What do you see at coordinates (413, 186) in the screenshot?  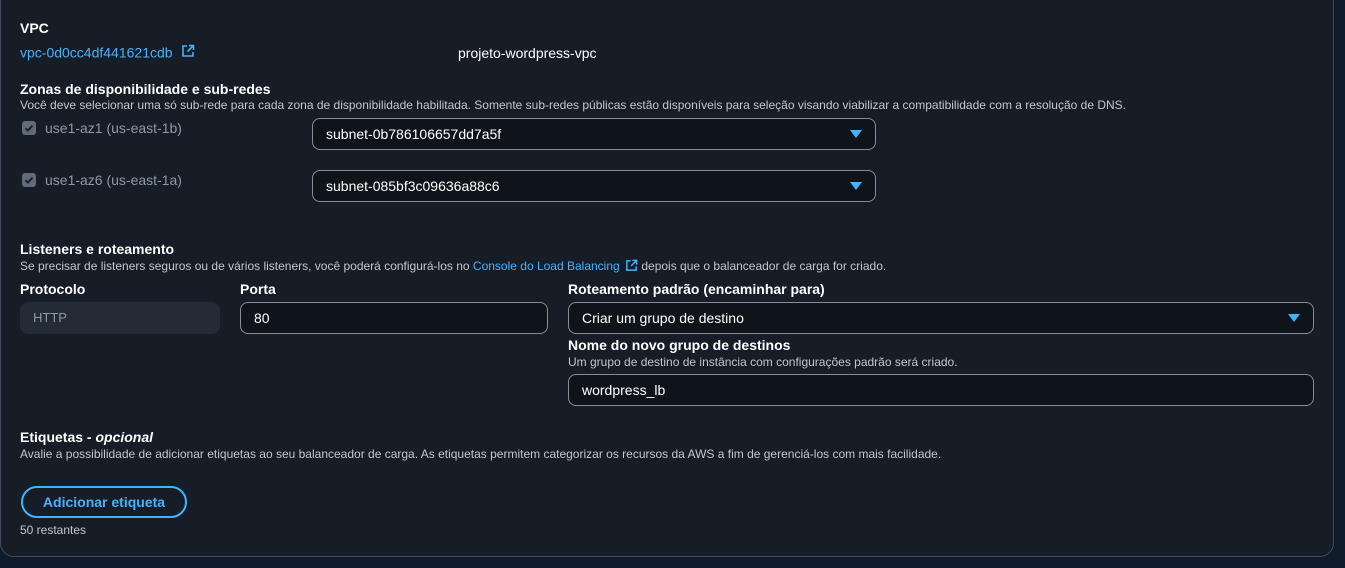 I see `subnet-select-az6-value: subnet-085bf3c09636a88c6` at bounding box center [413, 186].